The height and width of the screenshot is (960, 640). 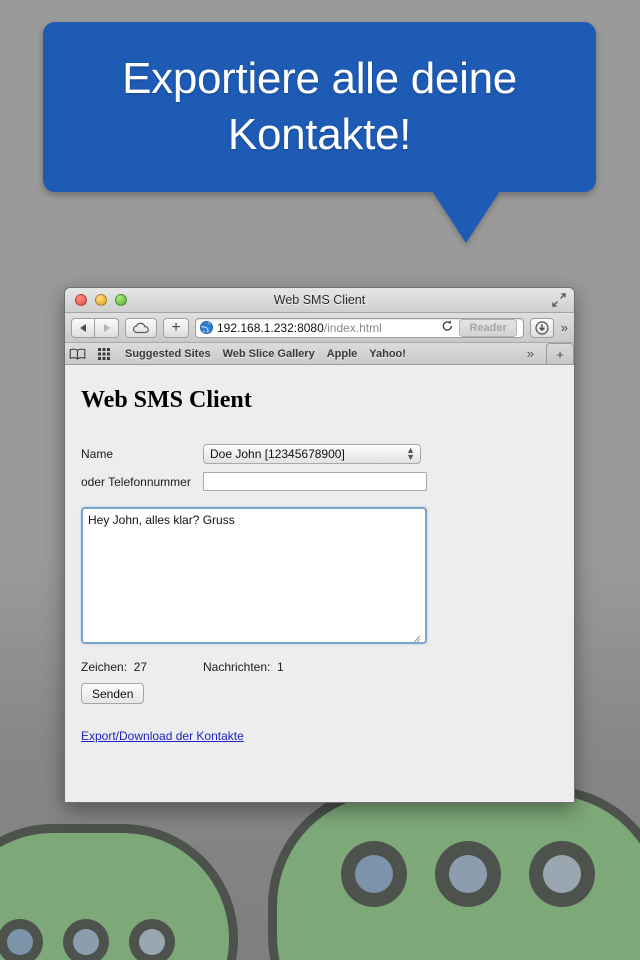 What do you see at coordinates (104, 667) in the screenshot?
I see `chars-label: Zeichen:` at bounding box center [104, 667].